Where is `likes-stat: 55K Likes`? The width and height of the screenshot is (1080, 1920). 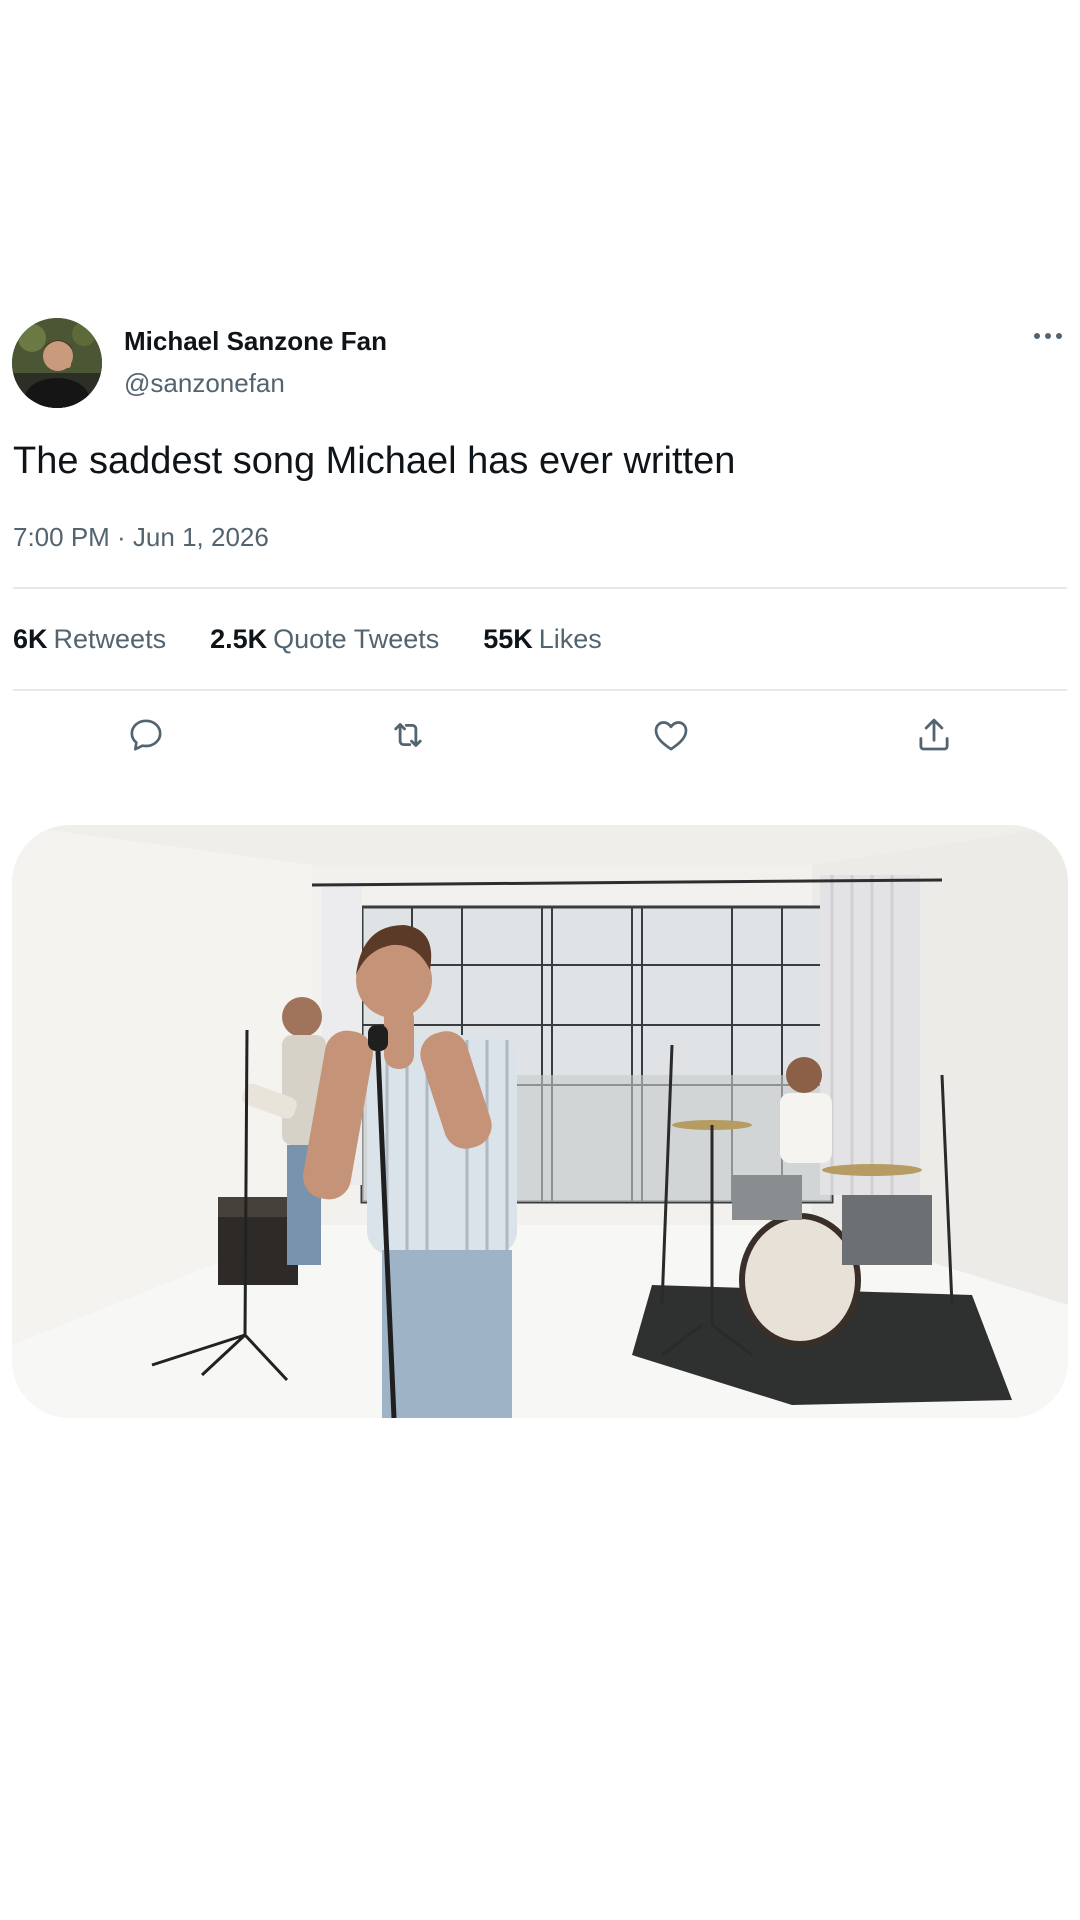 likes-stat: 55K Likes is located at coordinates (542, 639).